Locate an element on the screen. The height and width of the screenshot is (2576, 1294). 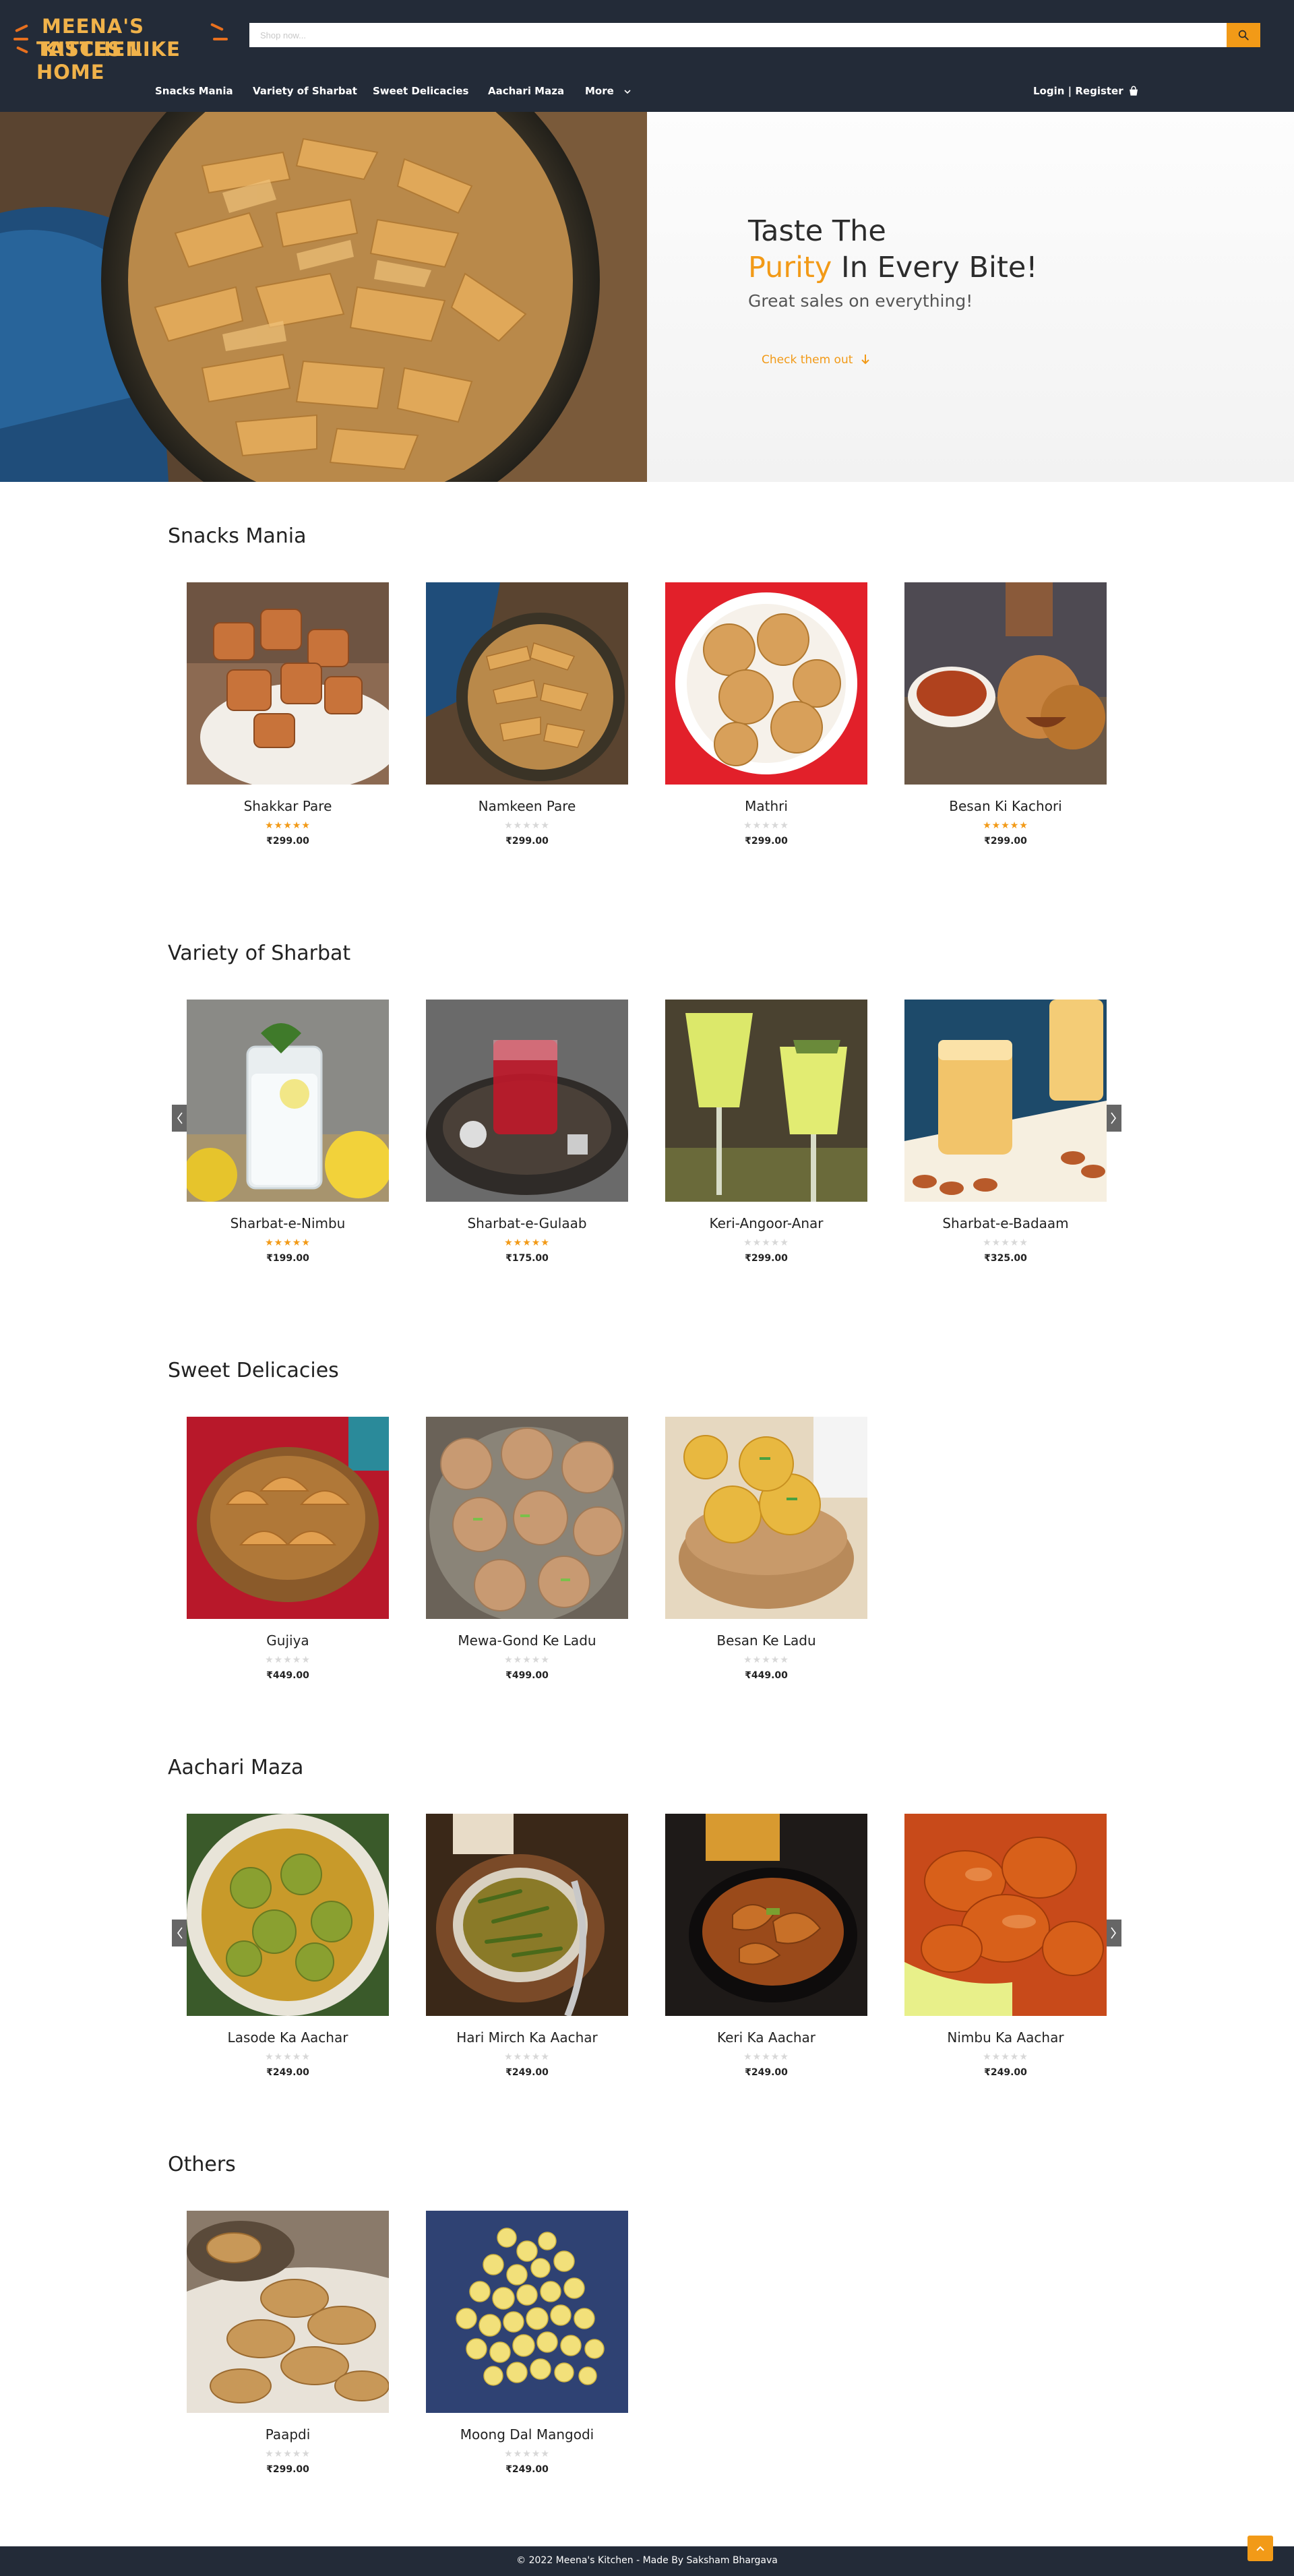
product-name: Hari Mirch Ka Aachar is located at coordinates (527, 2038).